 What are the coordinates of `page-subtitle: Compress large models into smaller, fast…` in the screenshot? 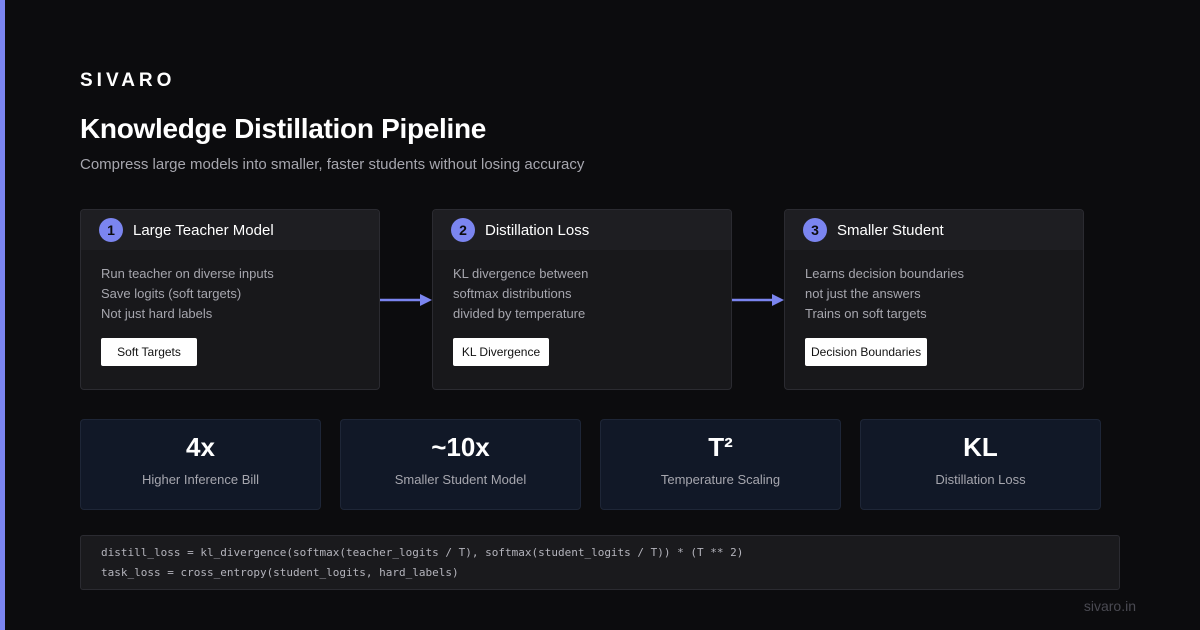 It's located at (332, 164).